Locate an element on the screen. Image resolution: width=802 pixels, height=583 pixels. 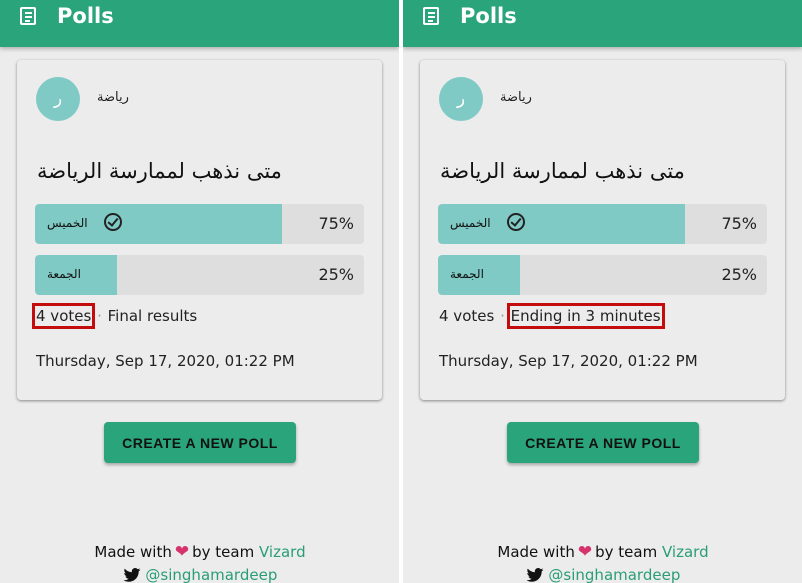
poll-meta: 4 votes · Ending in 3 minutes is located at coordinates (552, 316).